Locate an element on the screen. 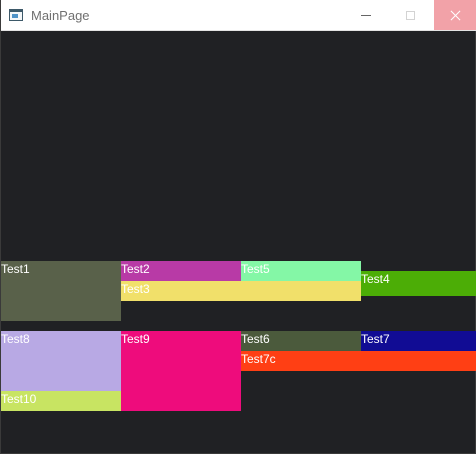 The image size is (476, 454). minimize-icon is located at coordinates (366, 15).